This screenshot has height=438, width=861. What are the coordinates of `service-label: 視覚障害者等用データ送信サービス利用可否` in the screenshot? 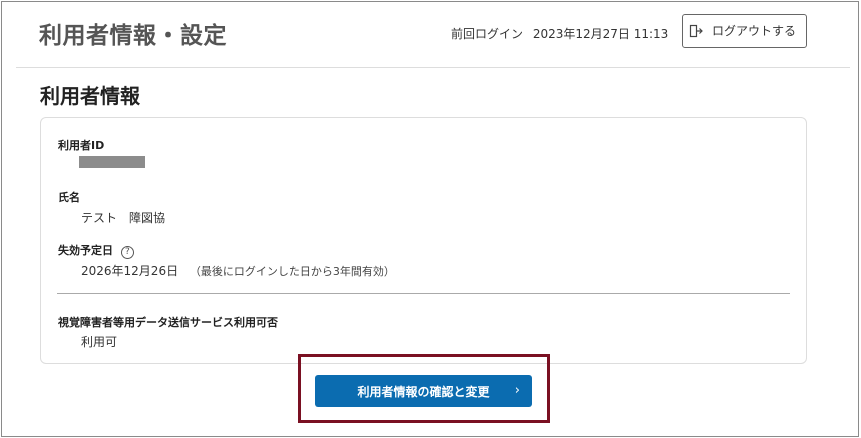 It's located at (168, 322).